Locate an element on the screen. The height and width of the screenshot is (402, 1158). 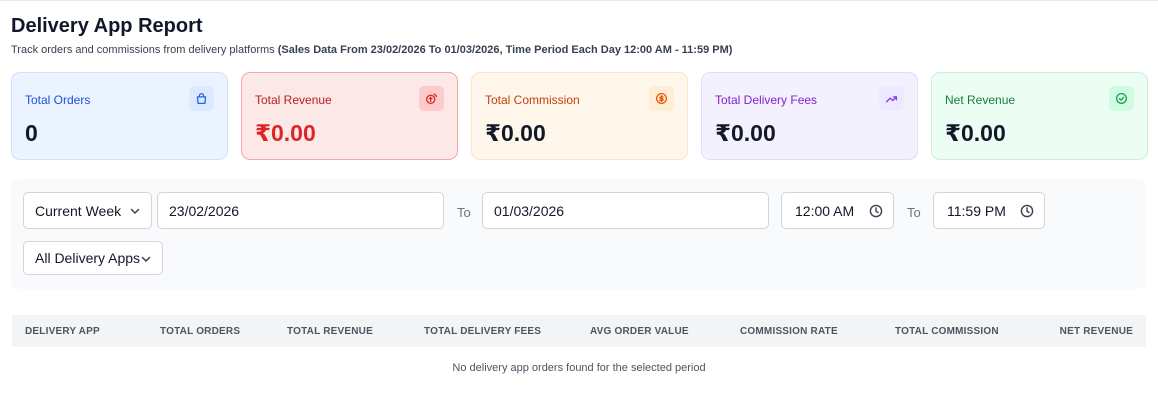
start-time-value: 12:00 AM is located at coordinates (825, 210).